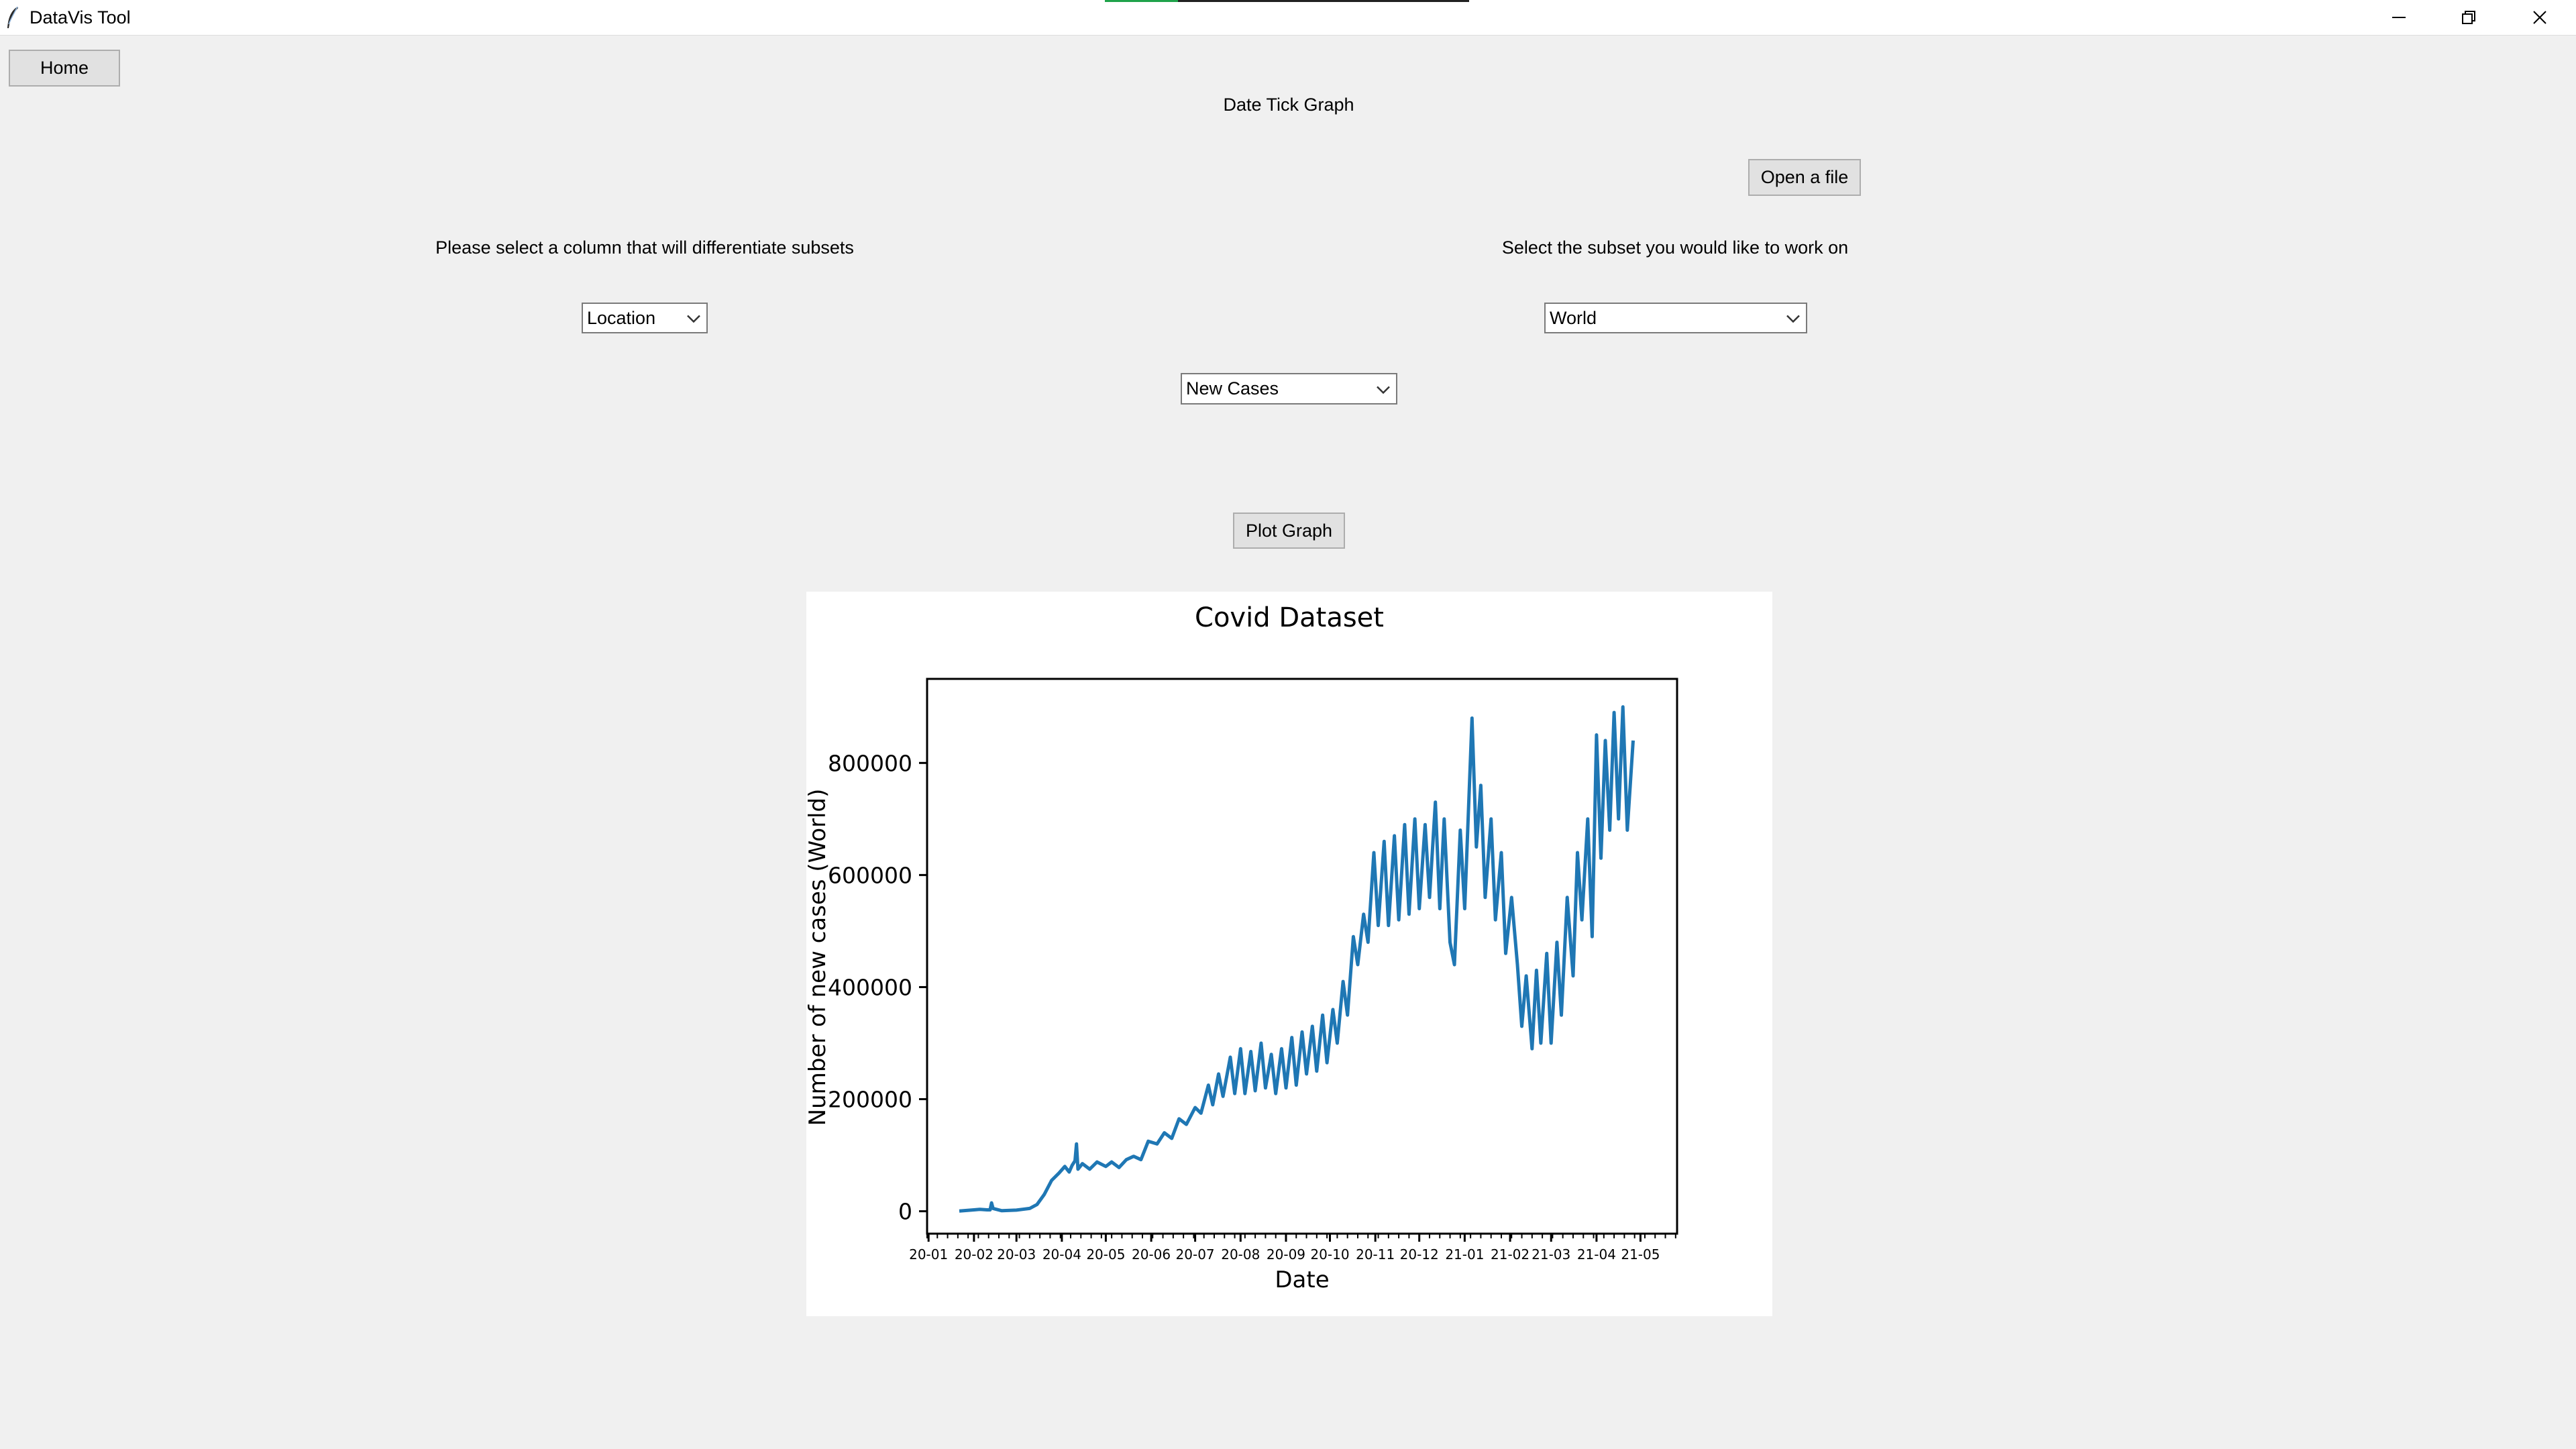 Image resolution: width=2576 pixels, height=1449 pixels. What do you see at coordinates (1289, 617) in the screenshot?
I see `chart-title: Covid Dataset` at bounding box center [1289, 617].